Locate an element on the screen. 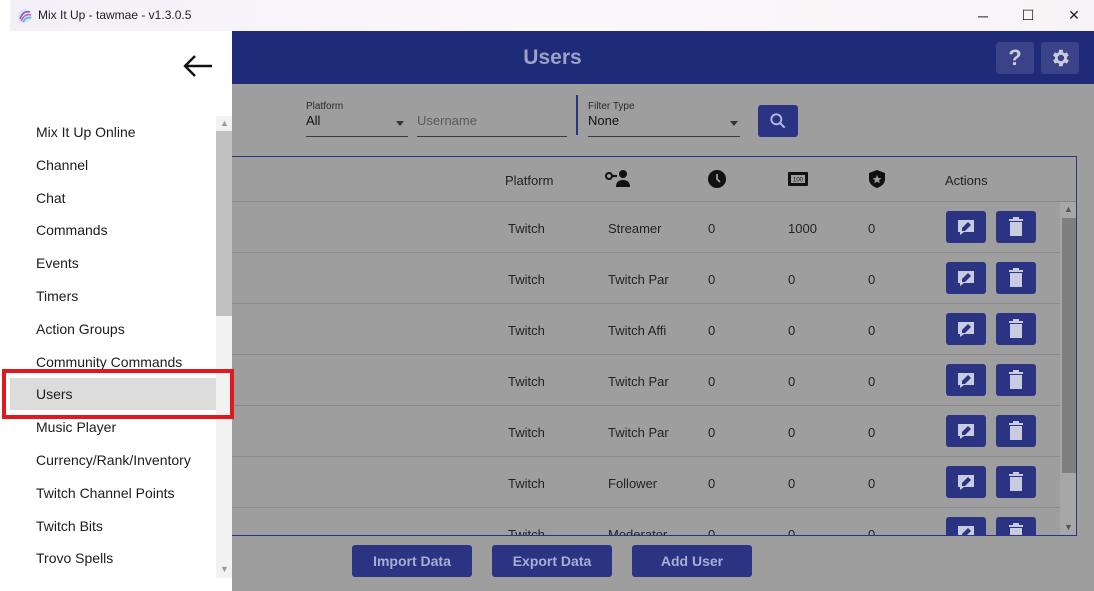 The width and height of the screenshot is (1094, 591). table-header: Platform 100 Actions is located at coordinates (654, 179).